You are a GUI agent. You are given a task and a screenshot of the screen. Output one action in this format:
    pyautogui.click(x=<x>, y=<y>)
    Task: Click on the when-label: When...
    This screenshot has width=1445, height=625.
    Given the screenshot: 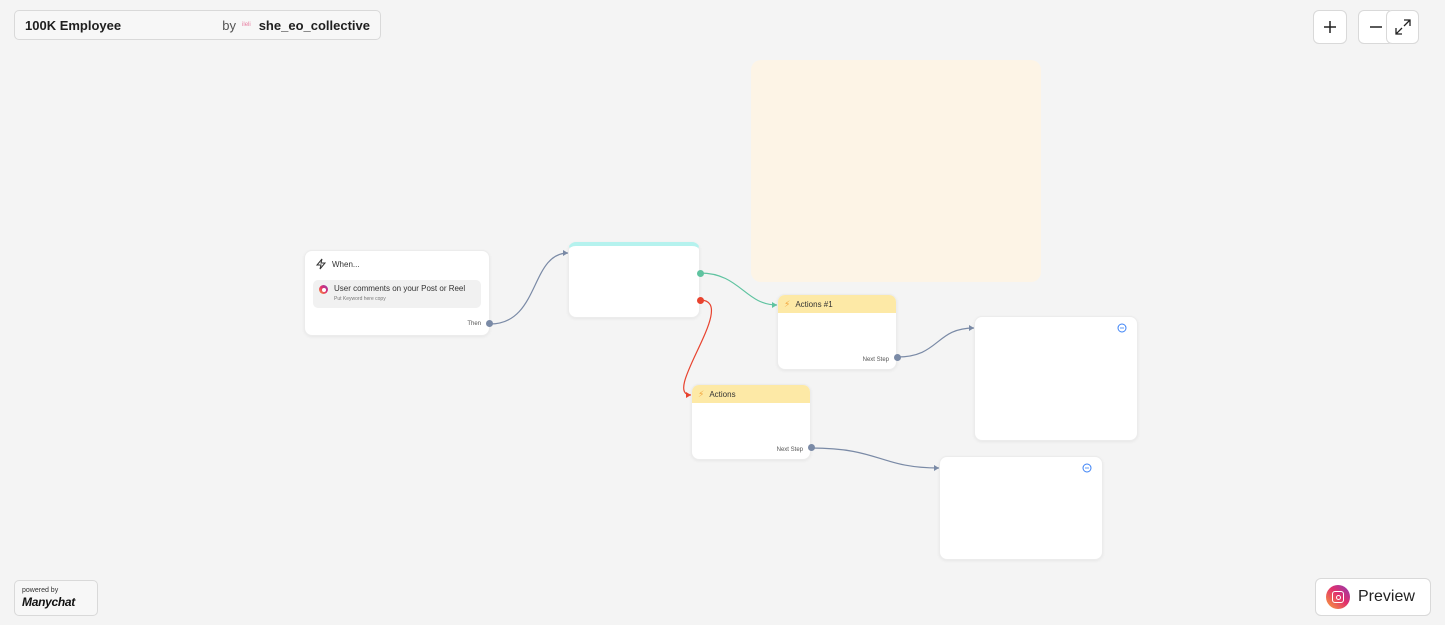 What is the action you would take?
    pyautogui.click(x=346, y=264)
    